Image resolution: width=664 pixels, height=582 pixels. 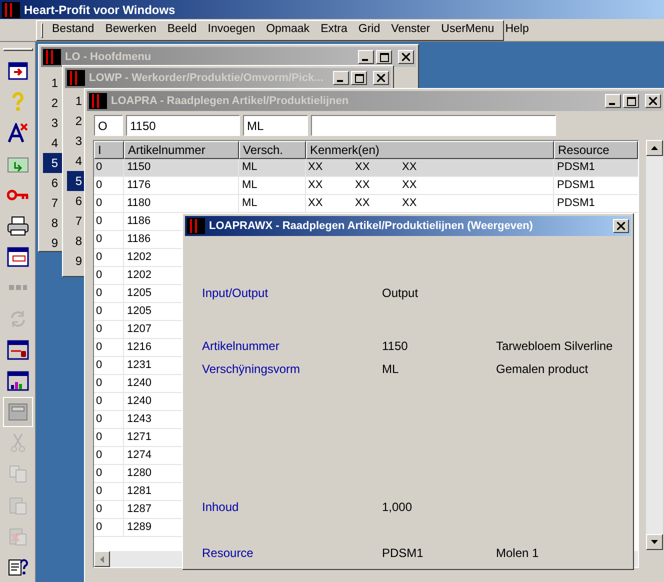 What do you see at coordinates (334, 30) in the screenshot?
I see `menu-item: Extra` at bounding box center [334, 30].